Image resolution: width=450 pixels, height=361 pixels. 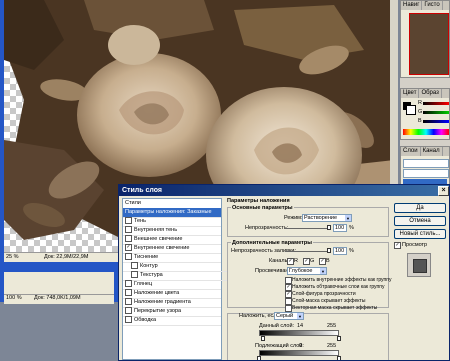 What do you see at coordinates (172, 321) in the screenshot?
I see `style-item-stroke: Обводка` at bounding box center [172, 321].